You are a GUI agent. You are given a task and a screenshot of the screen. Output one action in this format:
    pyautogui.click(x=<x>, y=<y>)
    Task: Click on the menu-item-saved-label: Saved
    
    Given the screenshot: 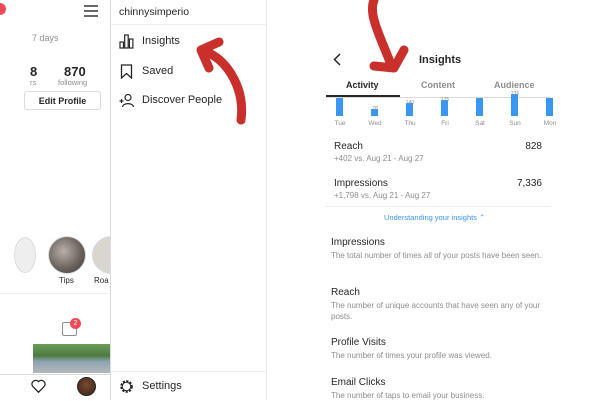 What is the action you would take?
    pyautogui.click(x=158, y=71)
    